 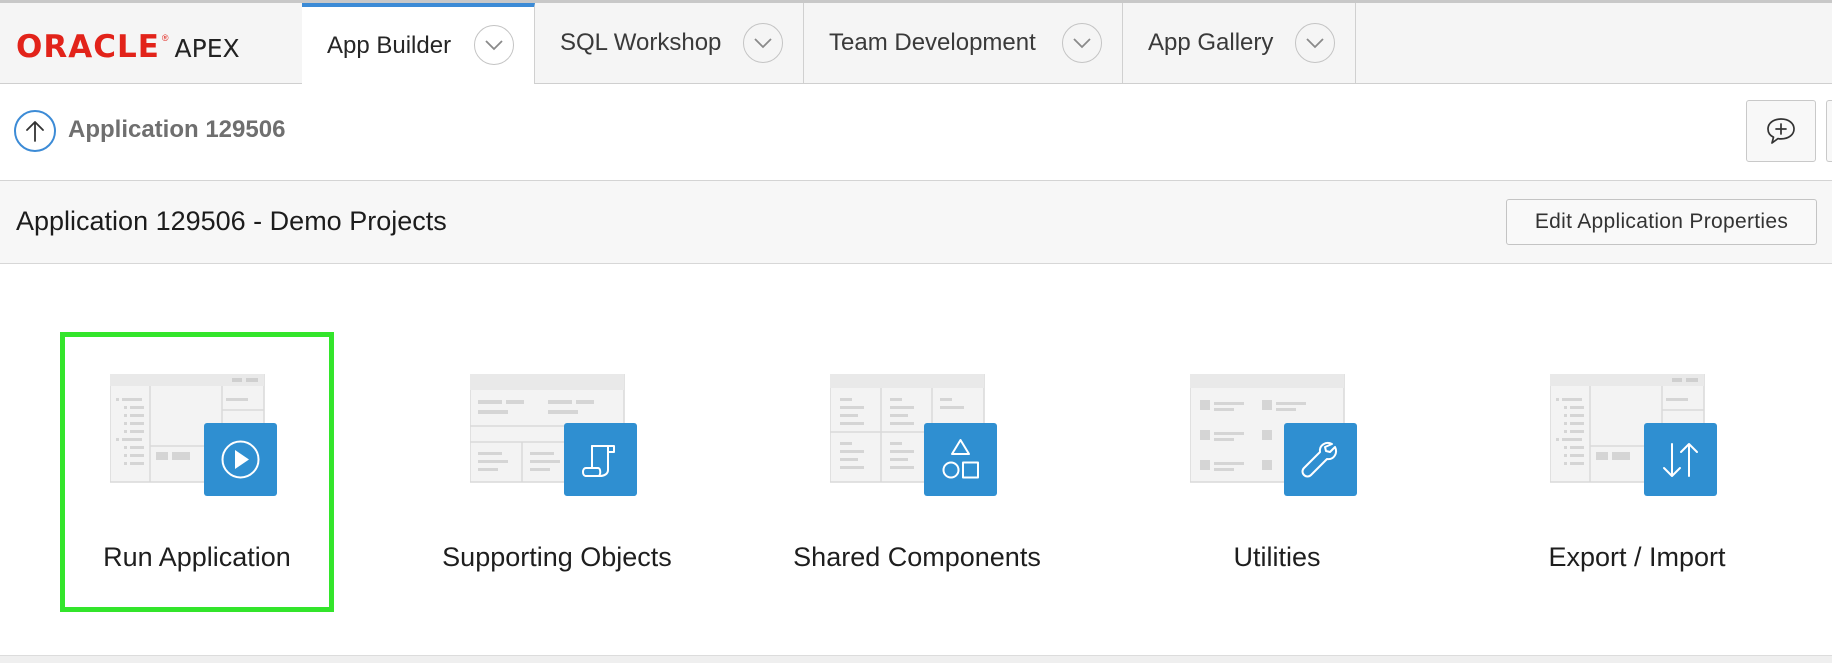 What do you see at coordinates (1661, 222) in the screenshot?
I see `edit-application-properties-button: Edit Application Properties` at bounding box center [1661, 222].